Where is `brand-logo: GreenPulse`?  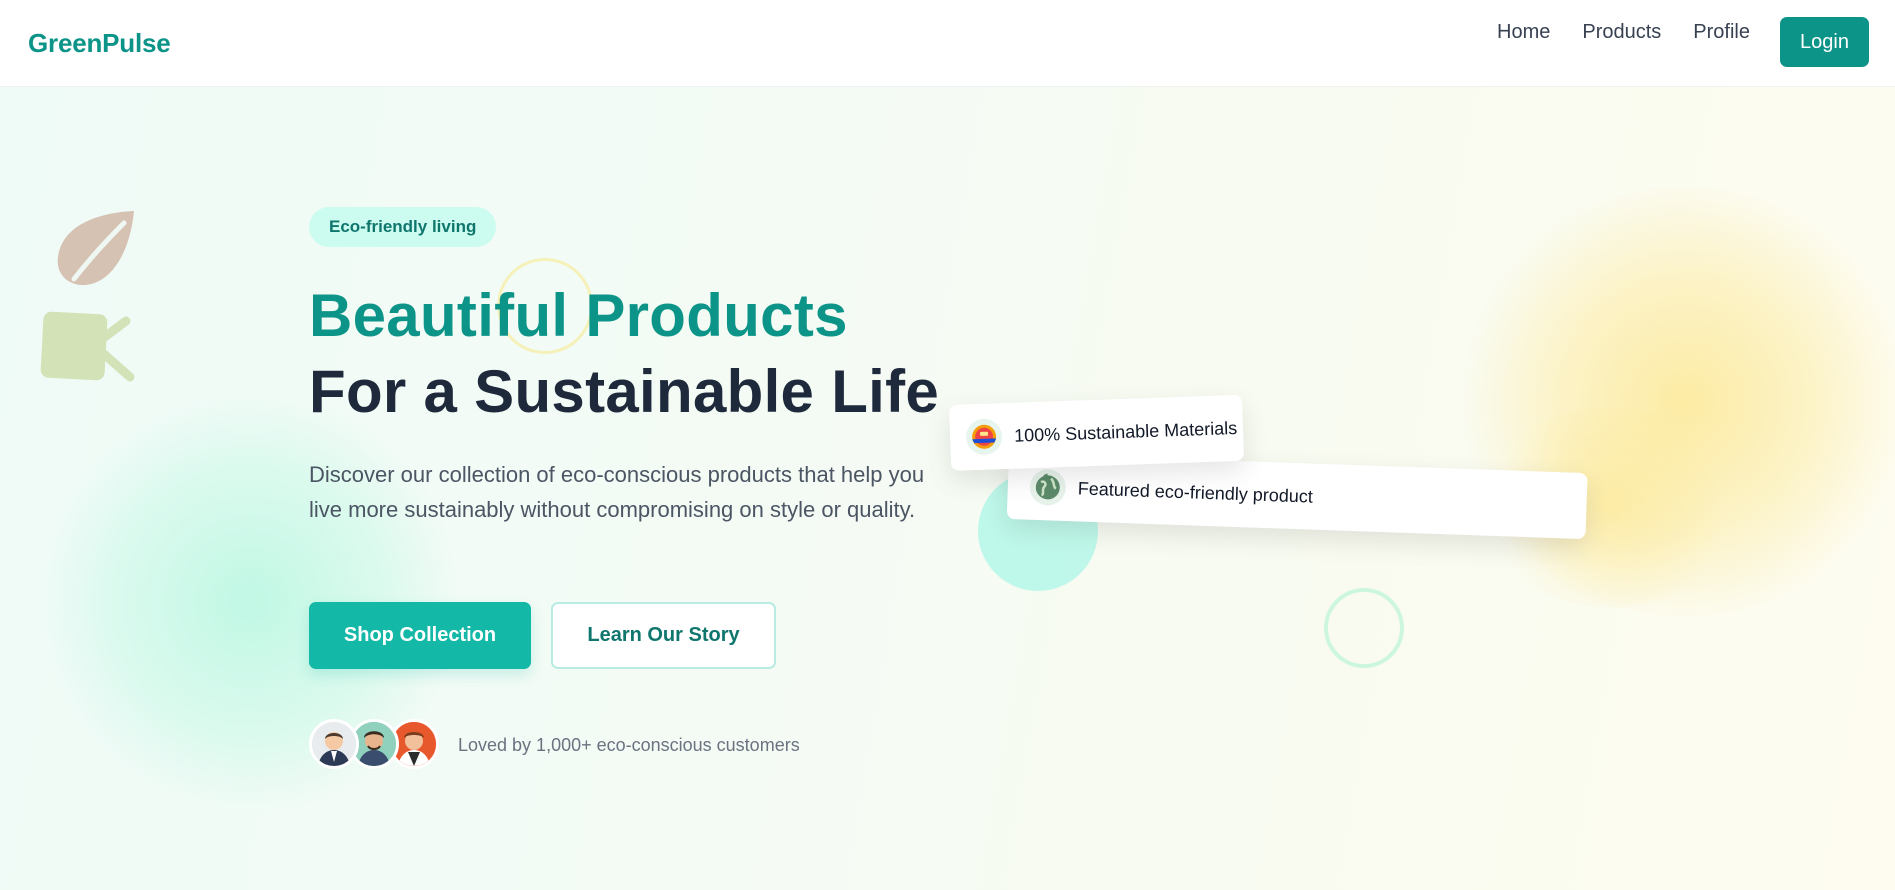 brand-logo: GreenPulse is located at coordinates (99, 43).